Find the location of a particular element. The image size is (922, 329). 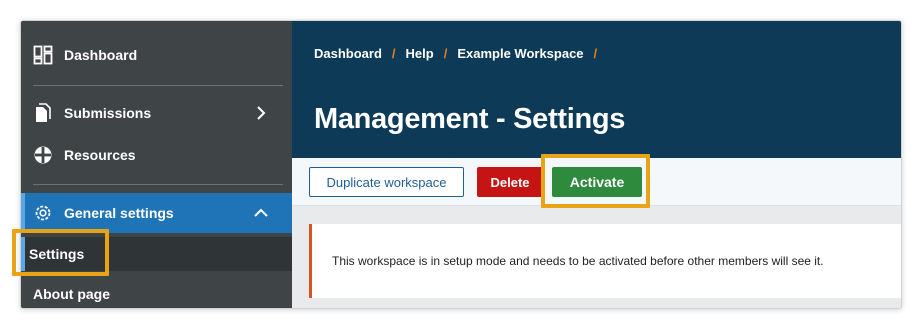

dashboard-icon is located at coordinates (43, 55).